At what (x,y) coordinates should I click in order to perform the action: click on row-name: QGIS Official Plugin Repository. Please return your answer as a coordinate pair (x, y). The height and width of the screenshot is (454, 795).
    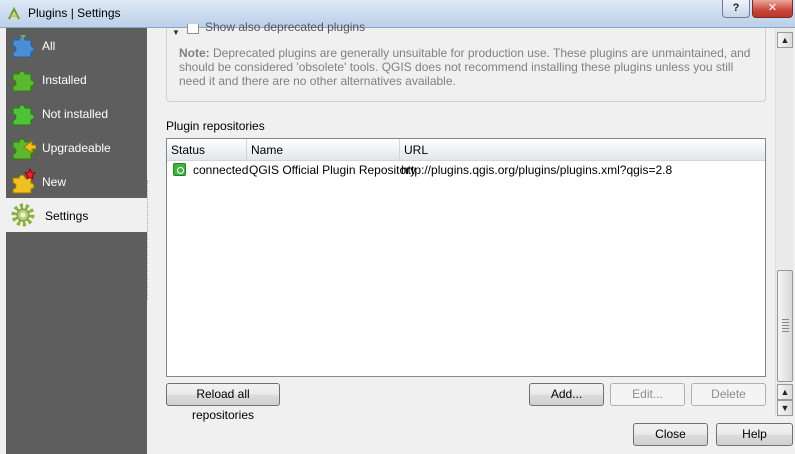
    Looking at the image, I should click on (333, 170).